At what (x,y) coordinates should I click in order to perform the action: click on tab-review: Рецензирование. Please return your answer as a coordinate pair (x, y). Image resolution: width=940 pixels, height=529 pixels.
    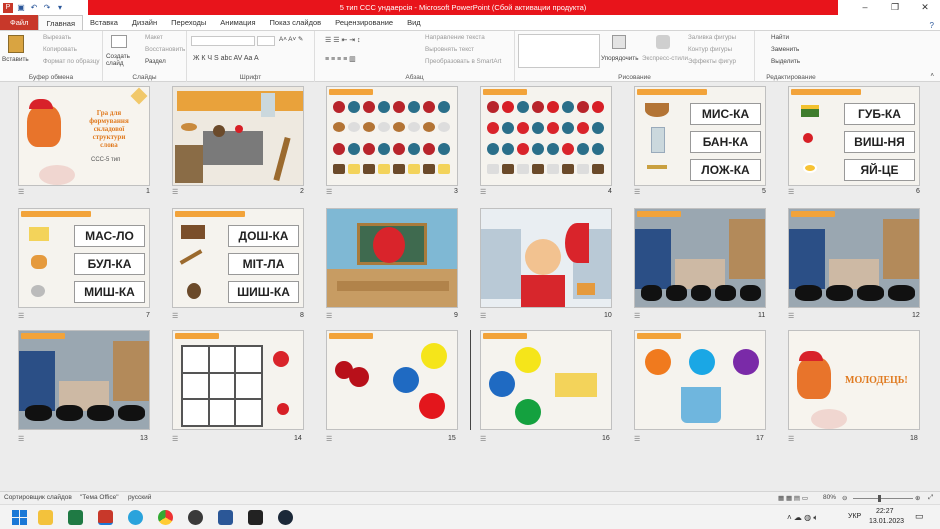
    Looking at the image, I should click on (364, 22).